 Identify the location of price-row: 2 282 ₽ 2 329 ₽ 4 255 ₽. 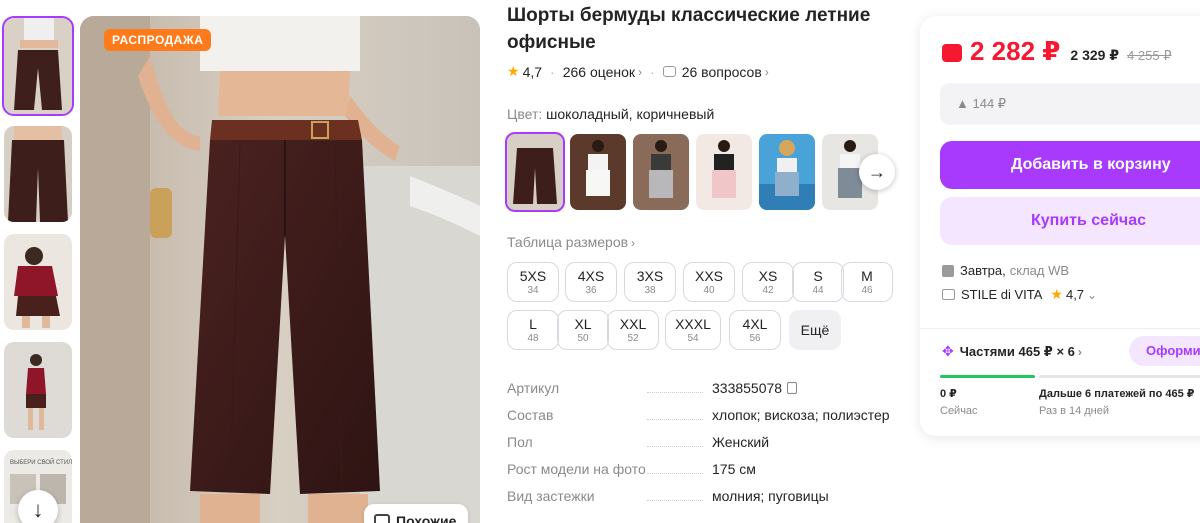
(1056, 51).